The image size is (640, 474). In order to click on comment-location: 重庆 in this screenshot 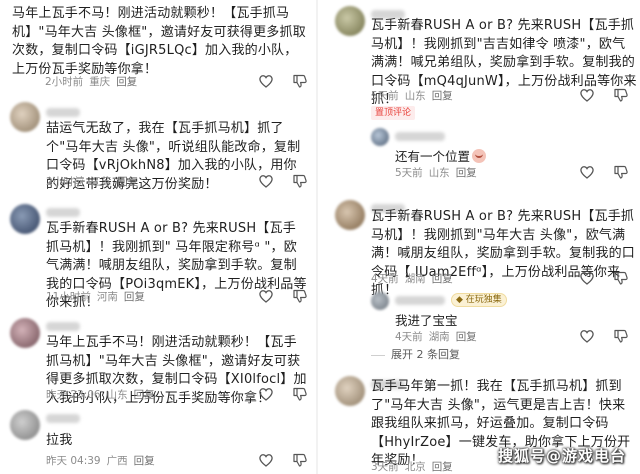, I will do `click(100, 82)`.